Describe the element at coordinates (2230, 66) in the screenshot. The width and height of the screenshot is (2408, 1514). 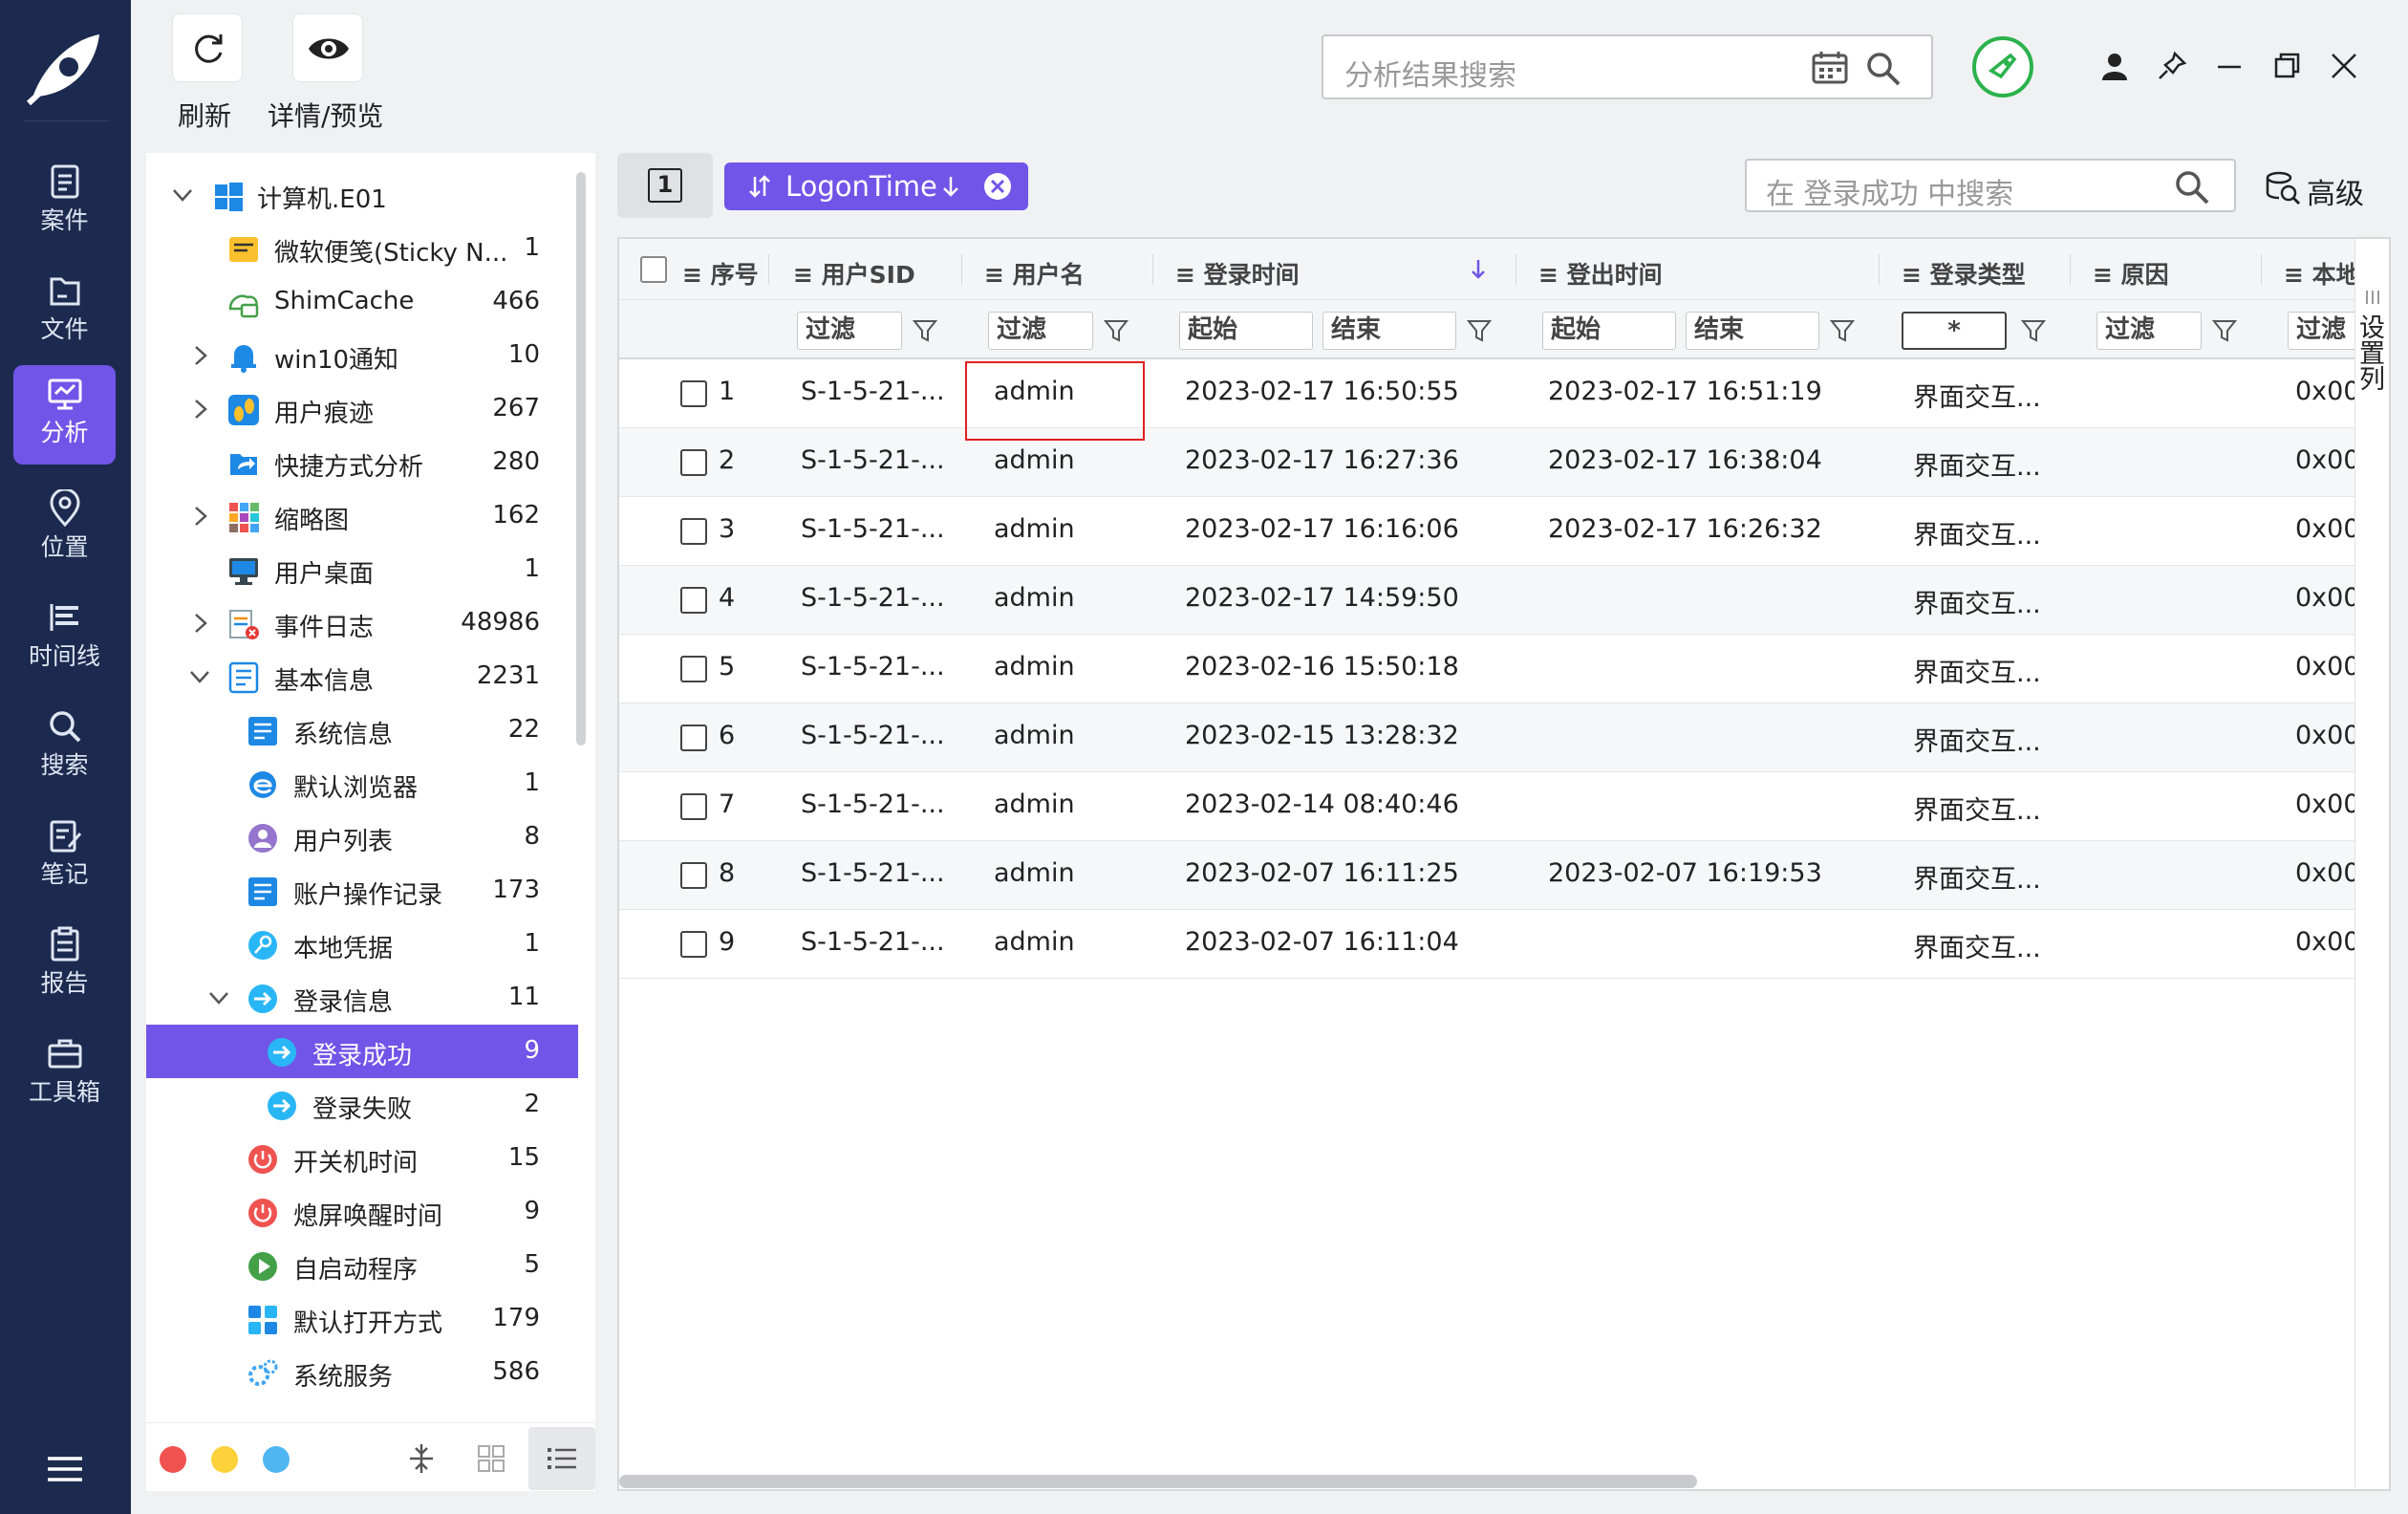
I see `minimize-icon` at that location.